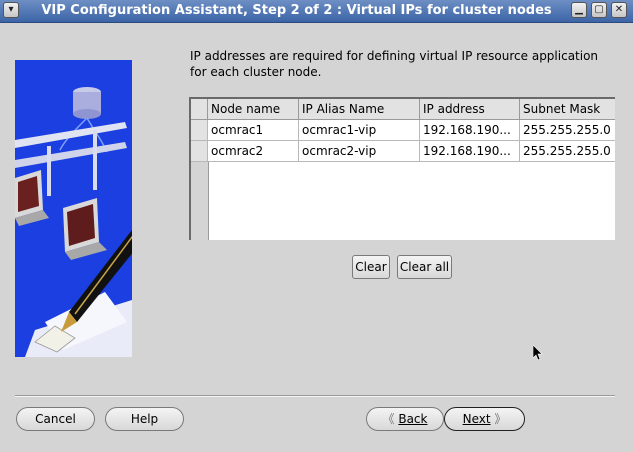 The width and height of the screenshot is (633, 452). What do you see at coordinates (579, 10) in the screenshot?
I see `minimize-icon: ▁` at bounding box center [579, 10].